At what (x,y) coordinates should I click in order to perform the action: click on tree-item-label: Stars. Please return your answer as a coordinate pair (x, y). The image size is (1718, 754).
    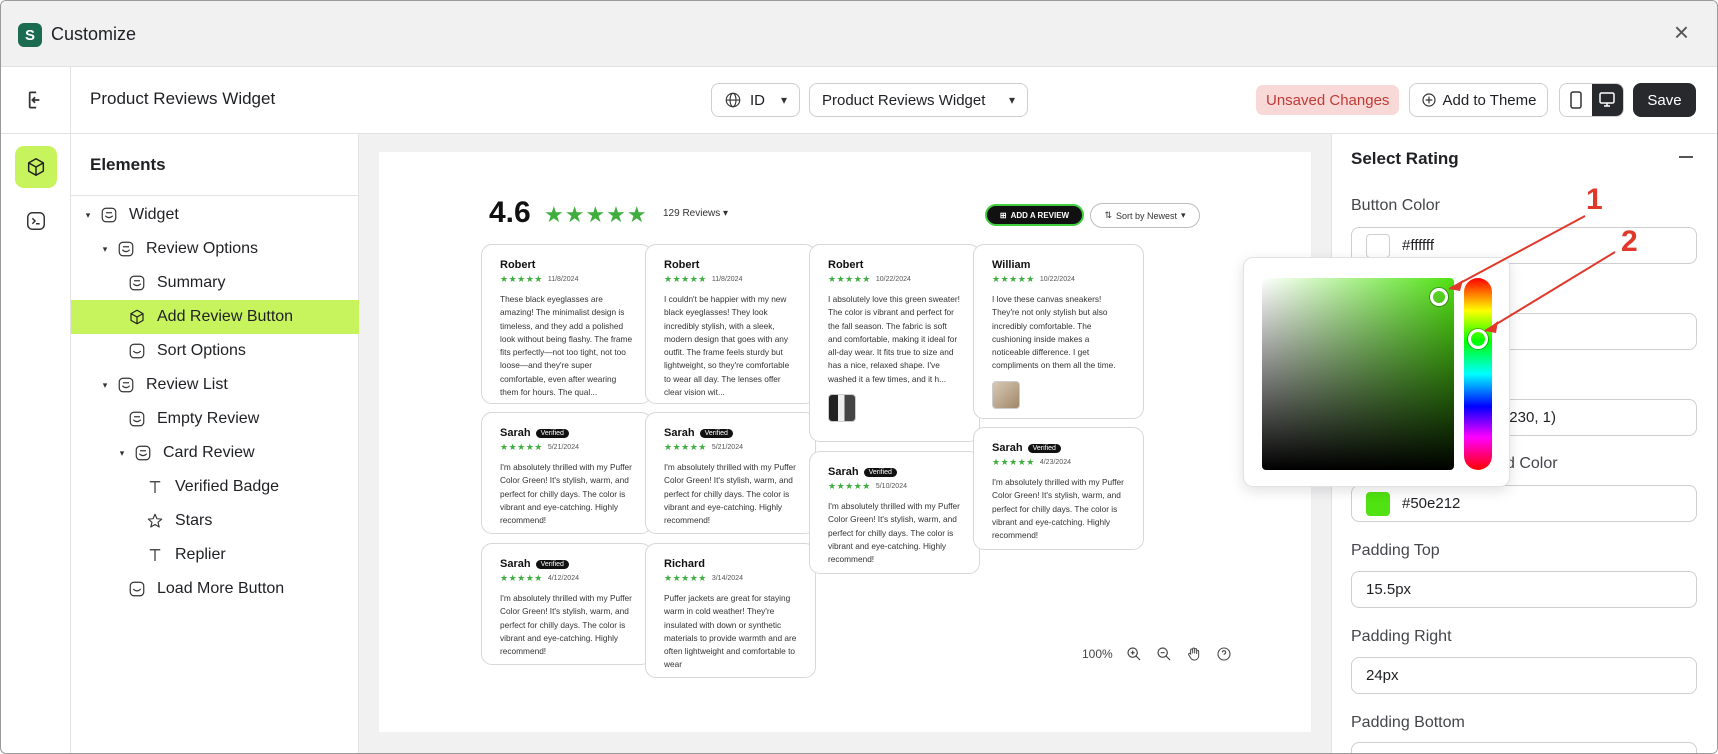
    Looking at the image, I should click on (194, 520).